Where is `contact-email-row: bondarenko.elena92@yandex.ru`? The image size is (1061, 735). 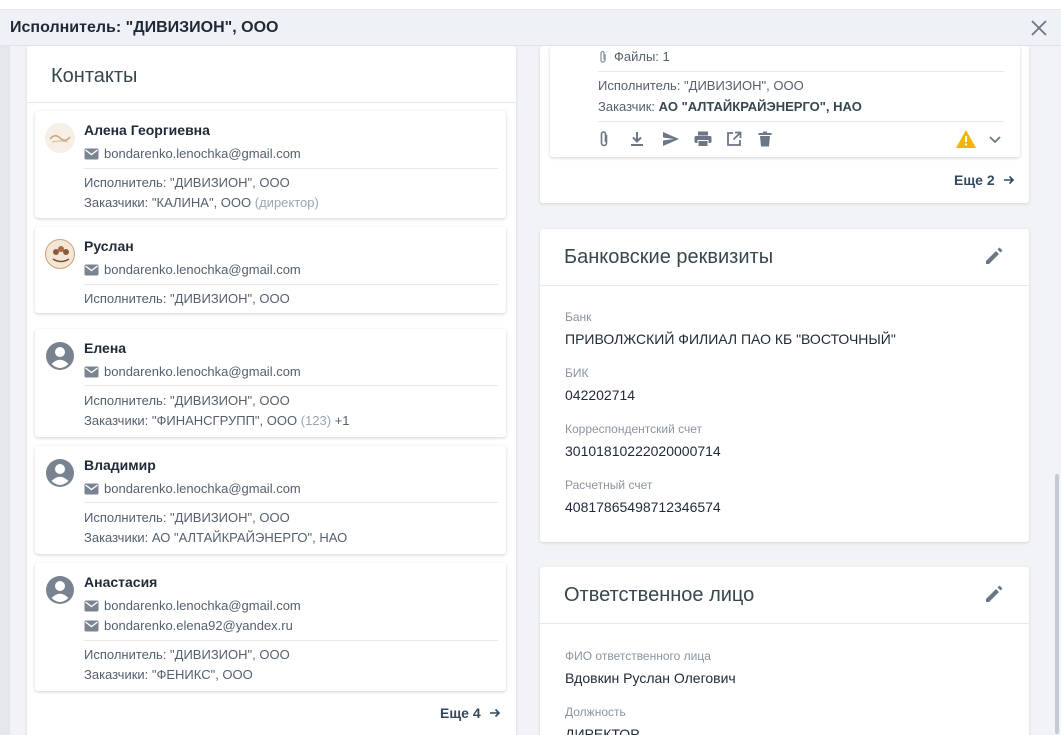 contact-email-row: bondarenko.elena92@yandex.ru is located at coordinates (188, 625).